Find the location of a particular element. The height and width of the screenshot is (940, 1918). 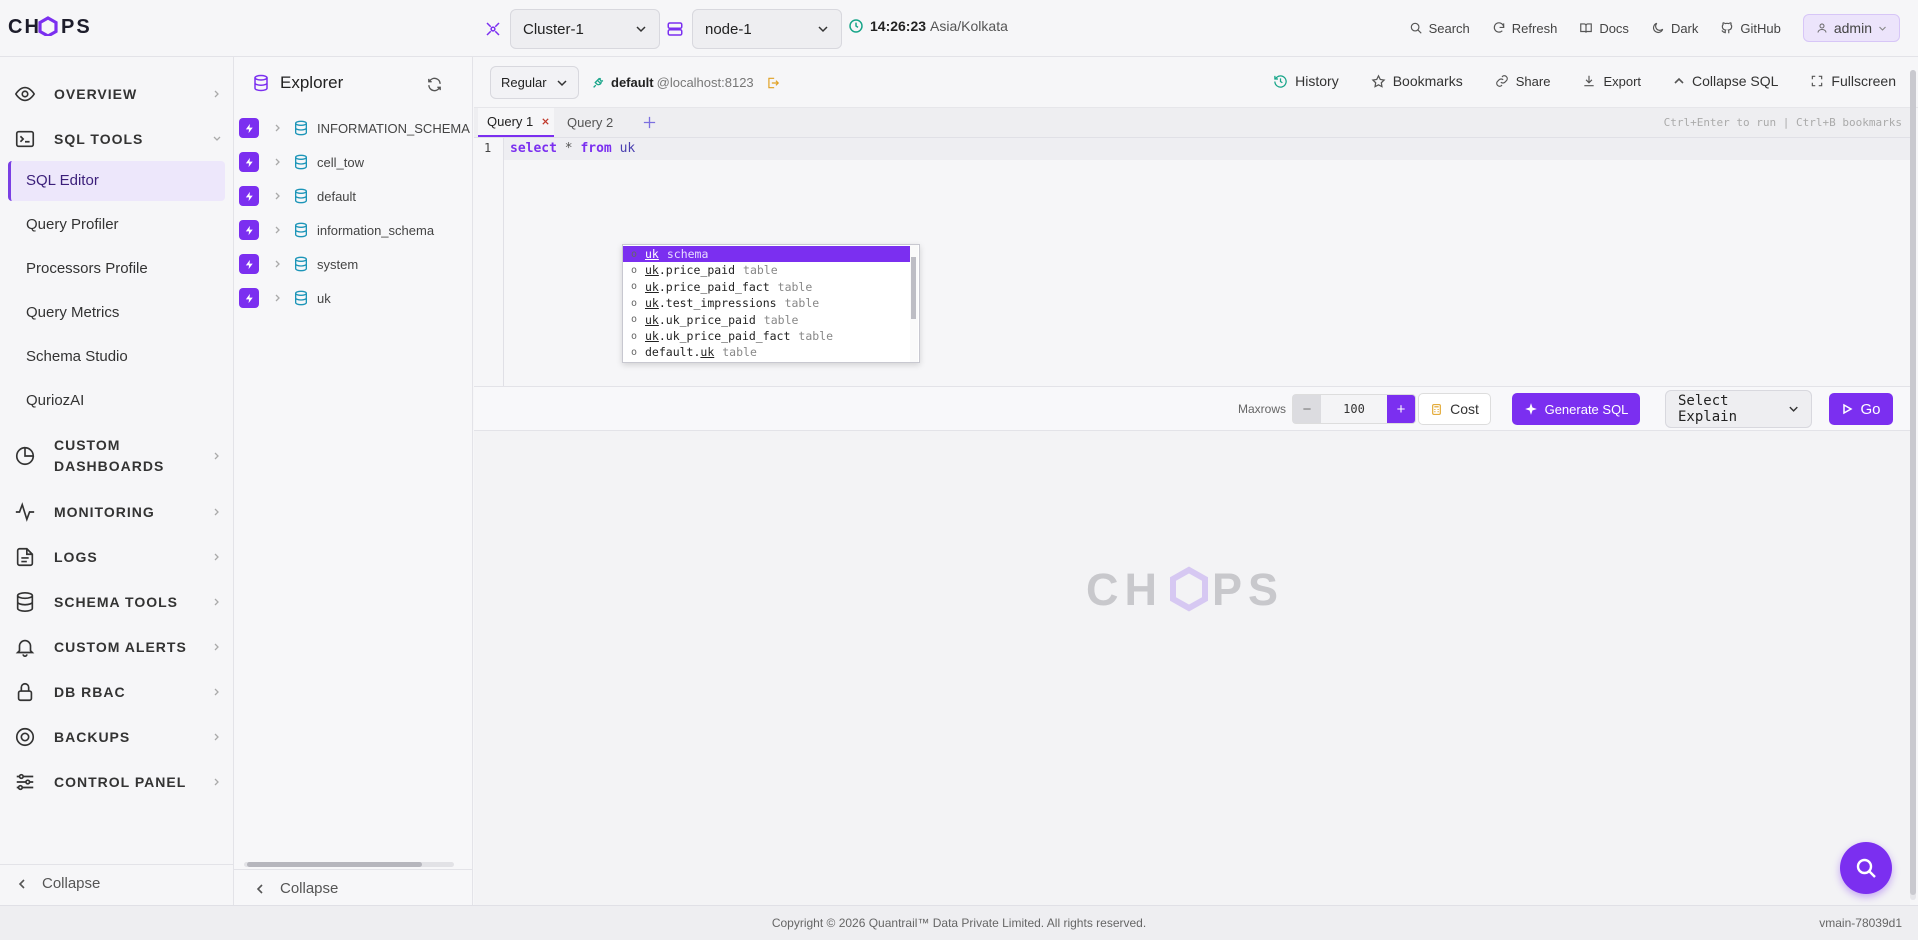

tab-query-1: Query 1 is located at coordinates (516, 122).